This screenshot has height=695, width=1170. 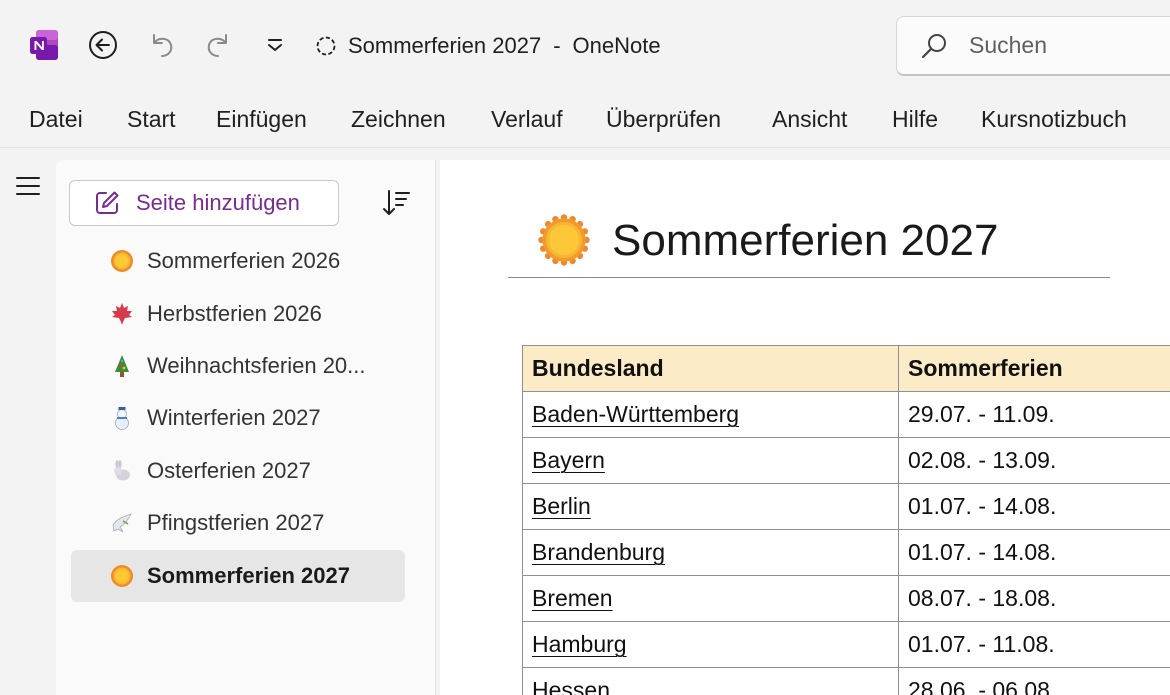 I want to click on redo-button, so click(x=219, y=45).